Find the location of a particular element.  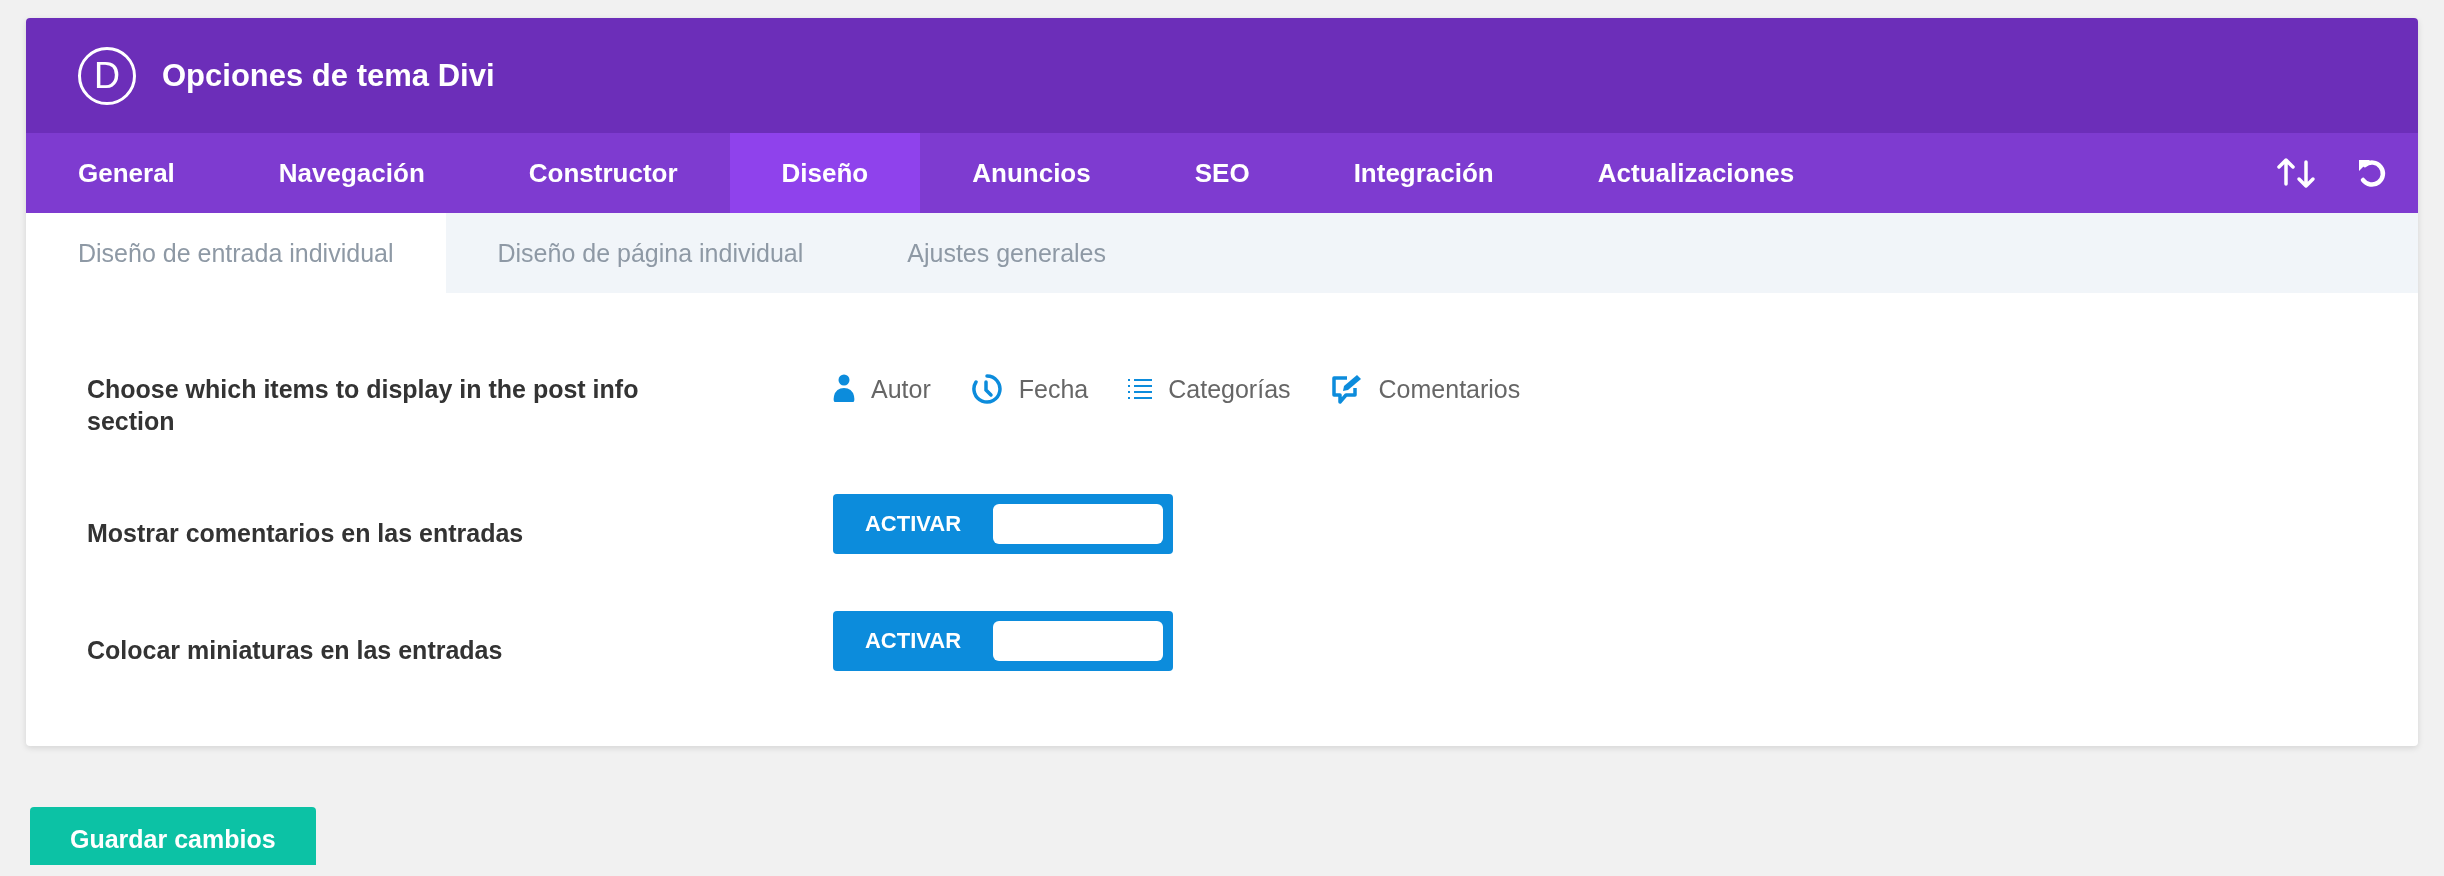

undo-icon is located at coordinates (2372, 173).